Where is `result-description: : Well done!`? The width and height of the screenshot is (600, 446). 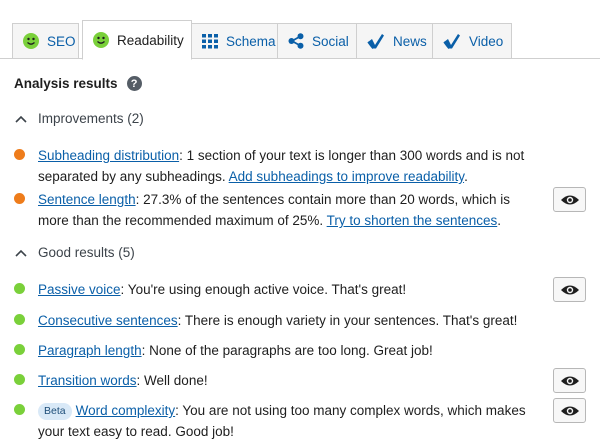
result-description: : Well done! is located at coordinates (172, 380).